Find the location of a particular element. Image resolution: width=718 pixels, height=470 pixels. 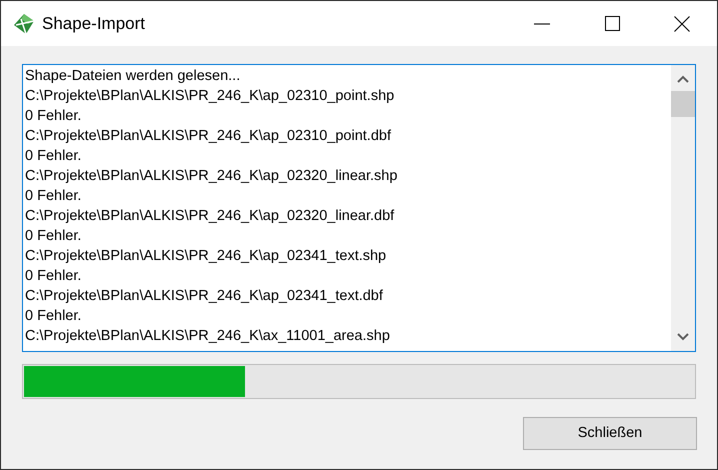

maximize-icon is located at coordinates (612, 23).